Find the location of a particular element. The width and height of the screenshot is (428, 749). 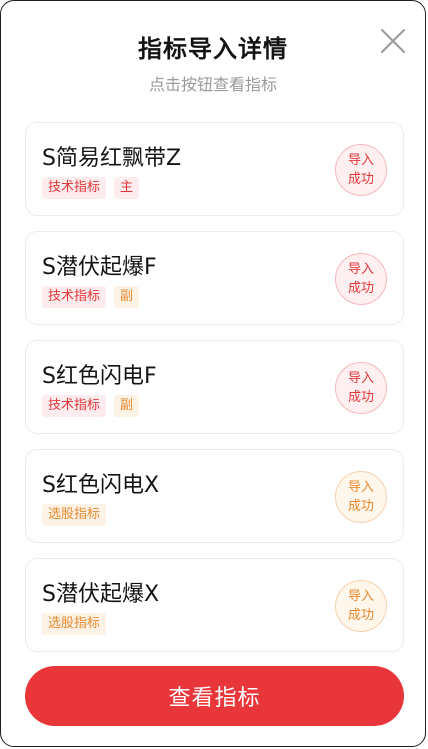

indicator-tags: 技术指标 主 is located at coordinates (91, 188).